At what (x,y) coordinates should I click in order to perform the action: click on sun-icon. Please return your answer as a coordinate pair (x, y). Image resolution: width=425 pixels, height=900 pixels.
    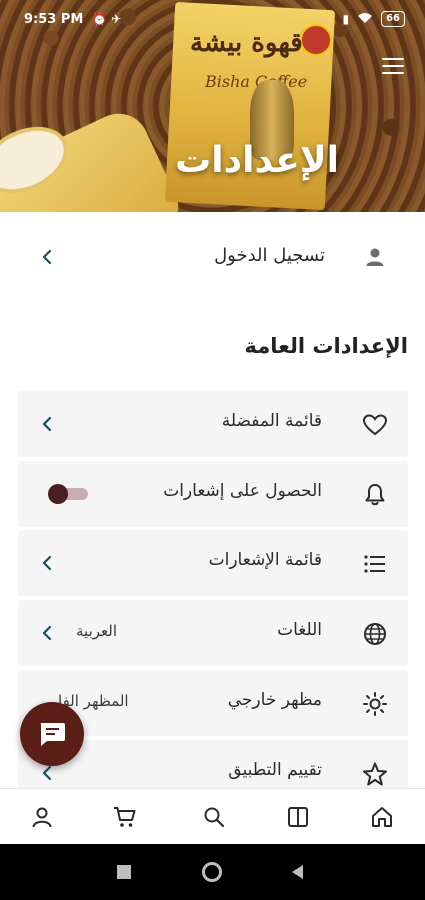
    Looking at the image, I should click on (375, 704).